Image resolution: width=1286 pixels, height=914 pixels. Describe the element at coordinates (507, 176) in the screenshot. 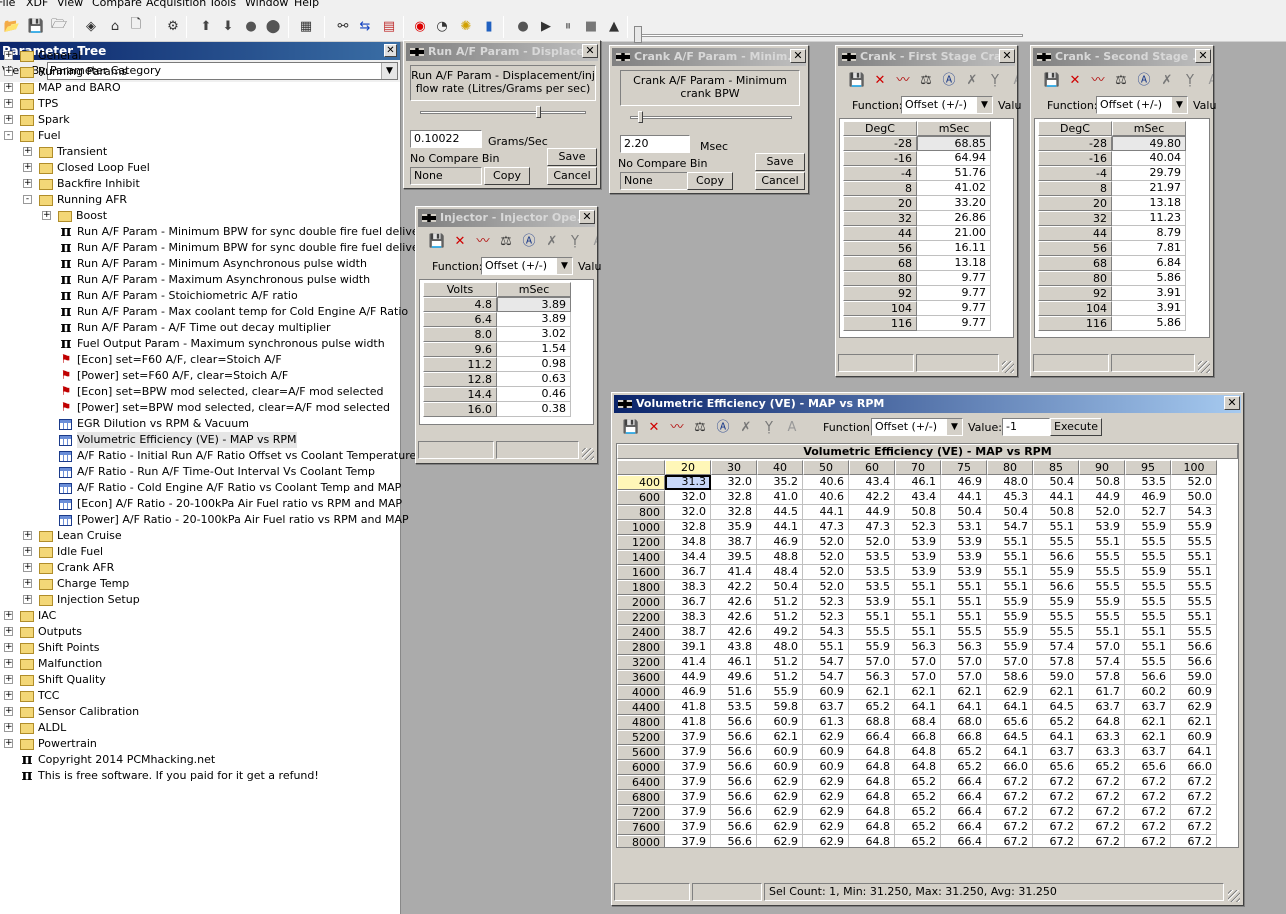

I see `copy-button: Copy` at that location.